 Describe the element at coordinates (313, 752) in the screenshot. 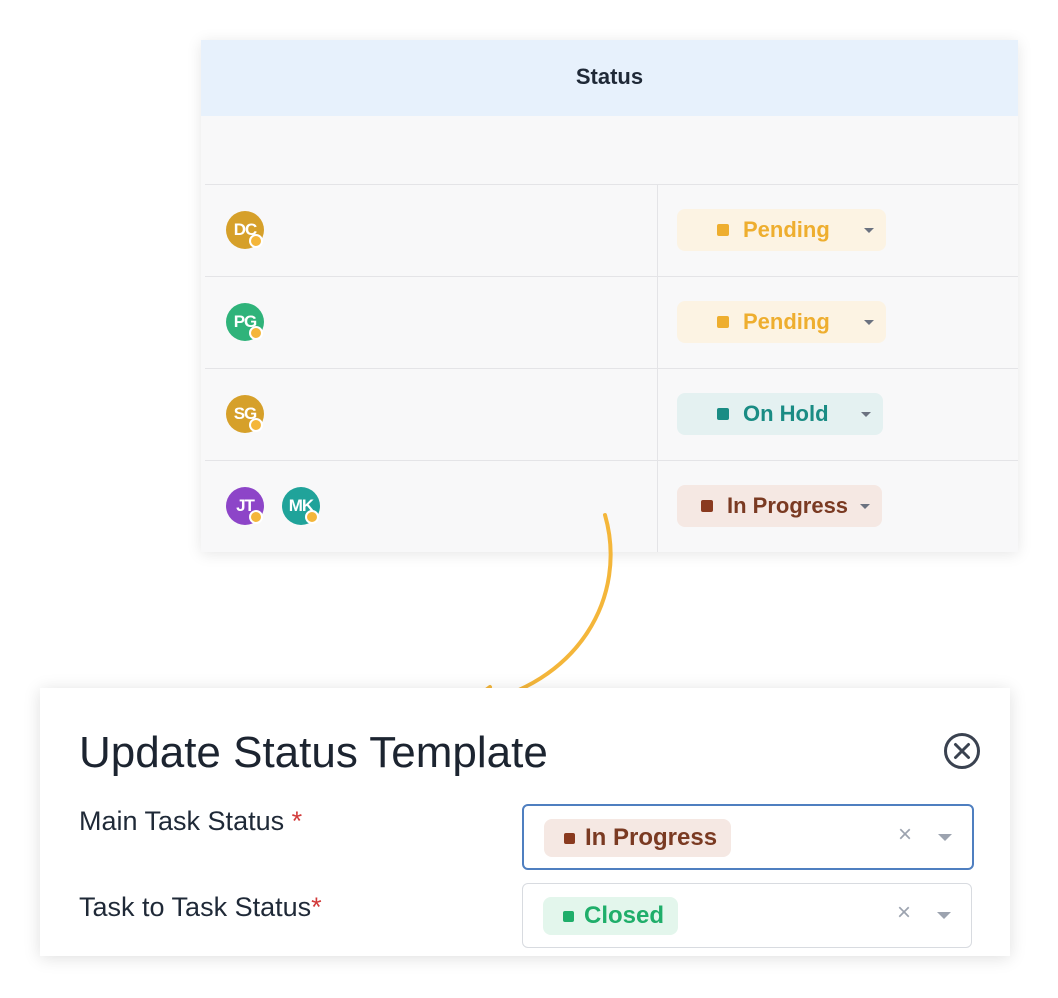

I see `modal-title: Update Status Template` at that location.